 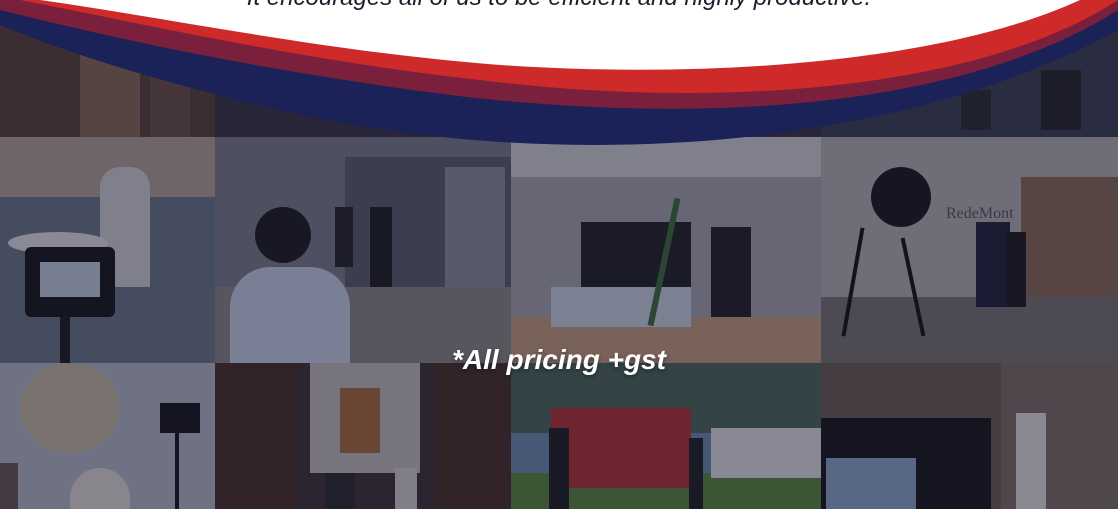 I want to click on photo-interview-desk, so click(x=107, y=250).